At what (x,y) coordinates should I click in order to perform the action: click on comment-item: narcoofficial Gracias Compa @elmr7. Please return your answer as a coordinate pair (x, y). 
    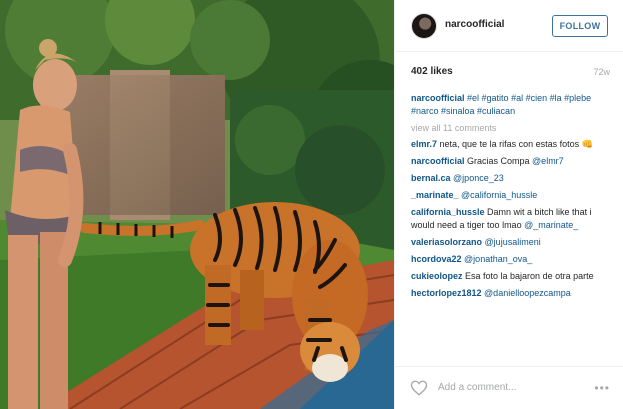
    Looking at the image, I should click on (511, 161).